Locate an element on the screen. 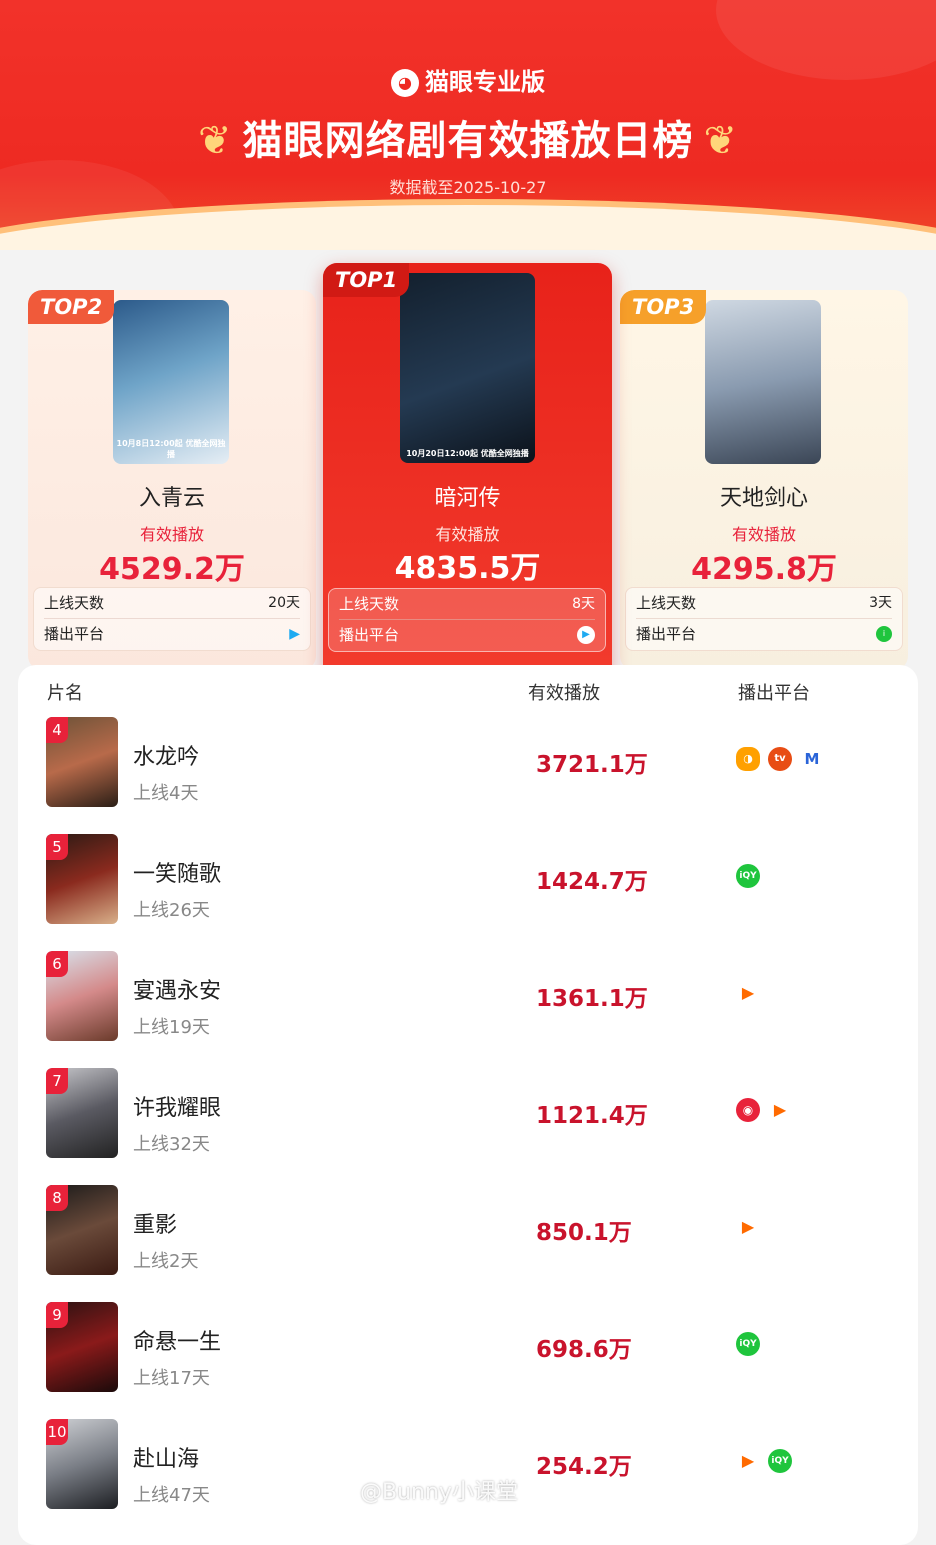 This screenshot has width=936, height=1545. play-value: 1424.7万 is located at coordinates (592, 882).